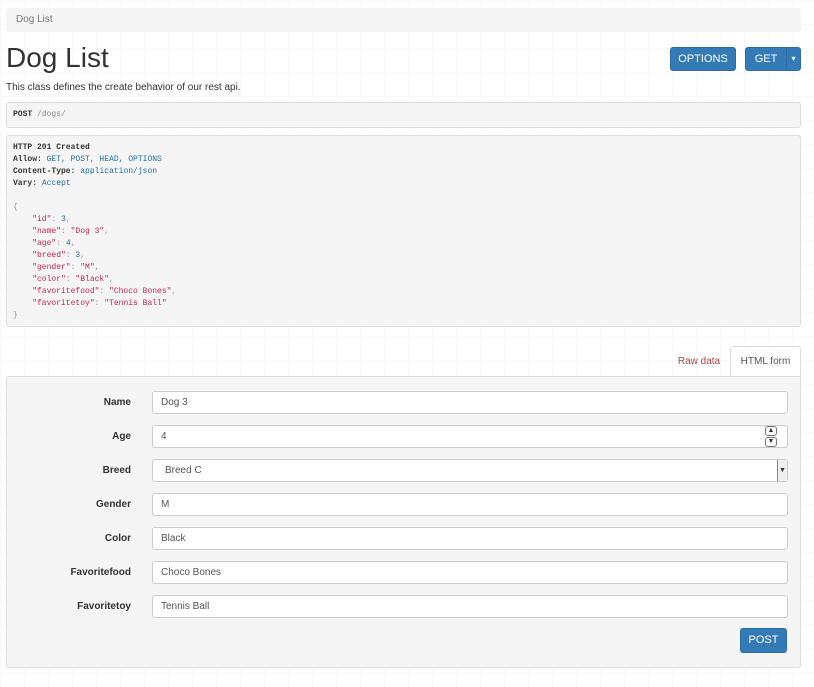 The height and width of the screenshot is (687, 814). What do you see at coordinates (766, 59) in the screenshot?
I see `get-button: GET` at bounding box center [766, 59].